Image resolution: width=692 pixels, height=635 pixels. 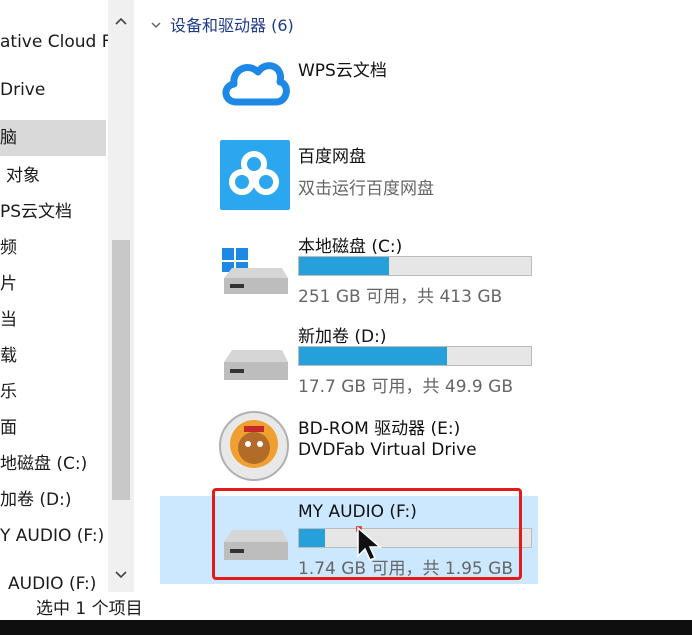 I want to click on nav-scrollbar, so click(x=121, y=296).